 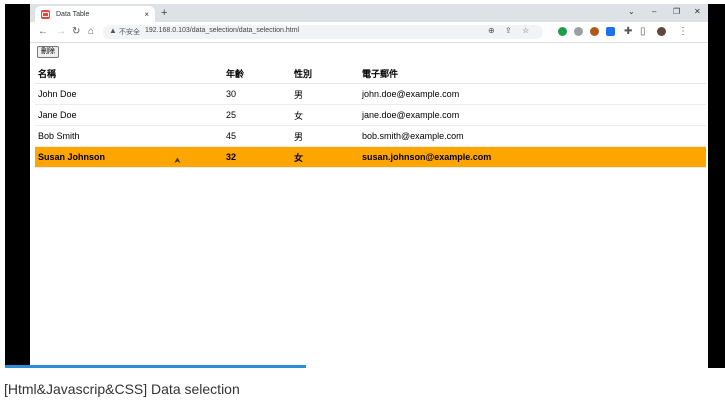 What do you see at coordinates (113, 30) in the screenshot?
I see `warning-icon: ▲` at bounding box center [113, 30].